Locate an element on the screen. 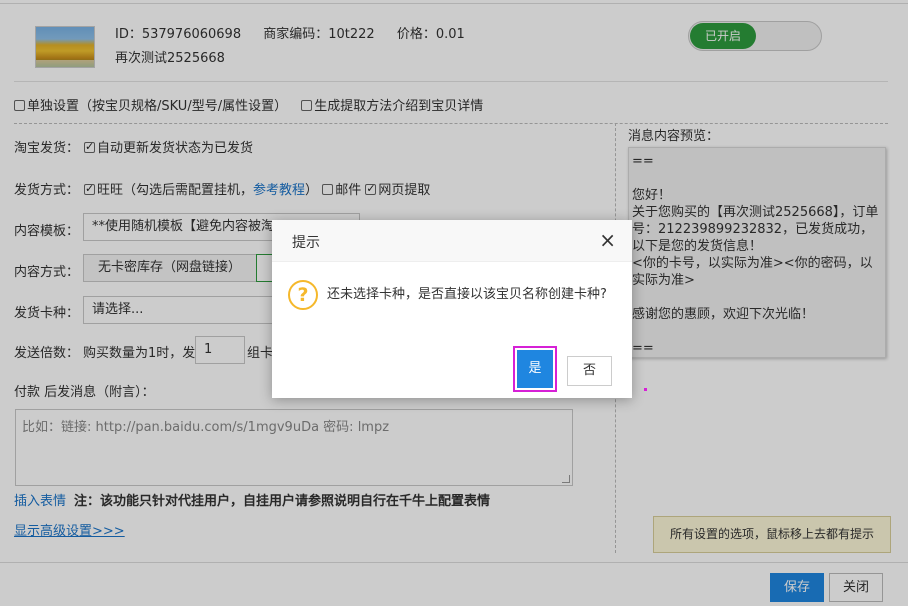 This screenshot has height=606, width=908. dialog-message: 还未选择卡种，是否直接以该宝贝名称创建卡种? is located at coordinates (467, 294).